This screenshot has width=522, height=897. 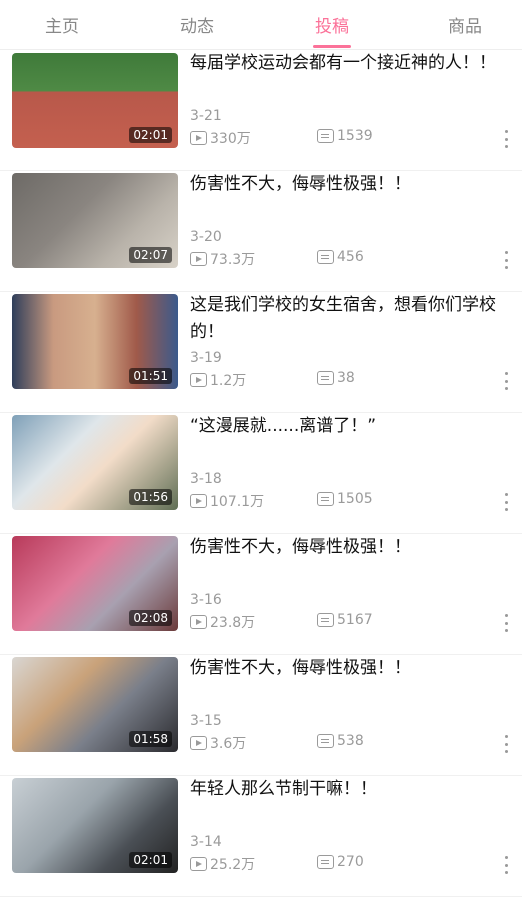 I want to click on danmaku-count: 38, so click(x=336, y=378).